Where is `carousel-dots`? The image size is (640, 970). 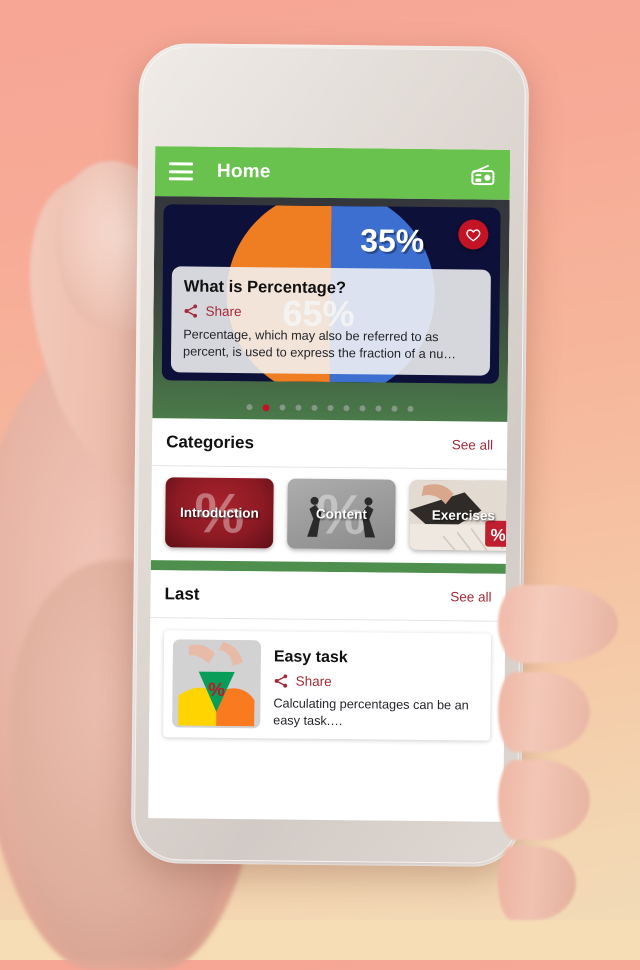
carousel-dots is located at coordinates (329, 408).